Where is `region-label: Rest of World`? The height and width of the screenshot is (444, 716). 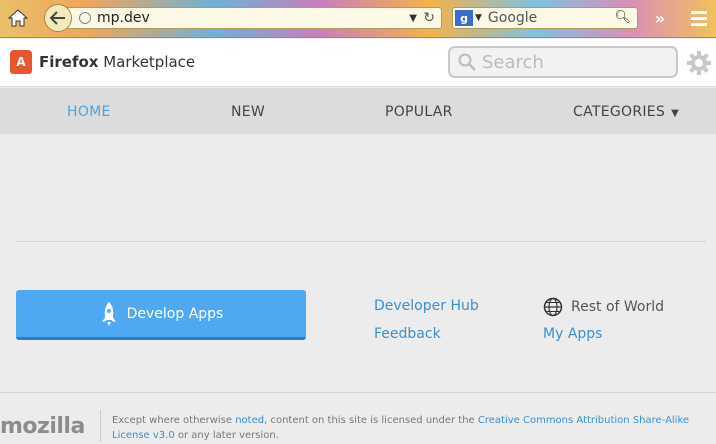 region-label: Rest of World is located at coordinates (618, 307).